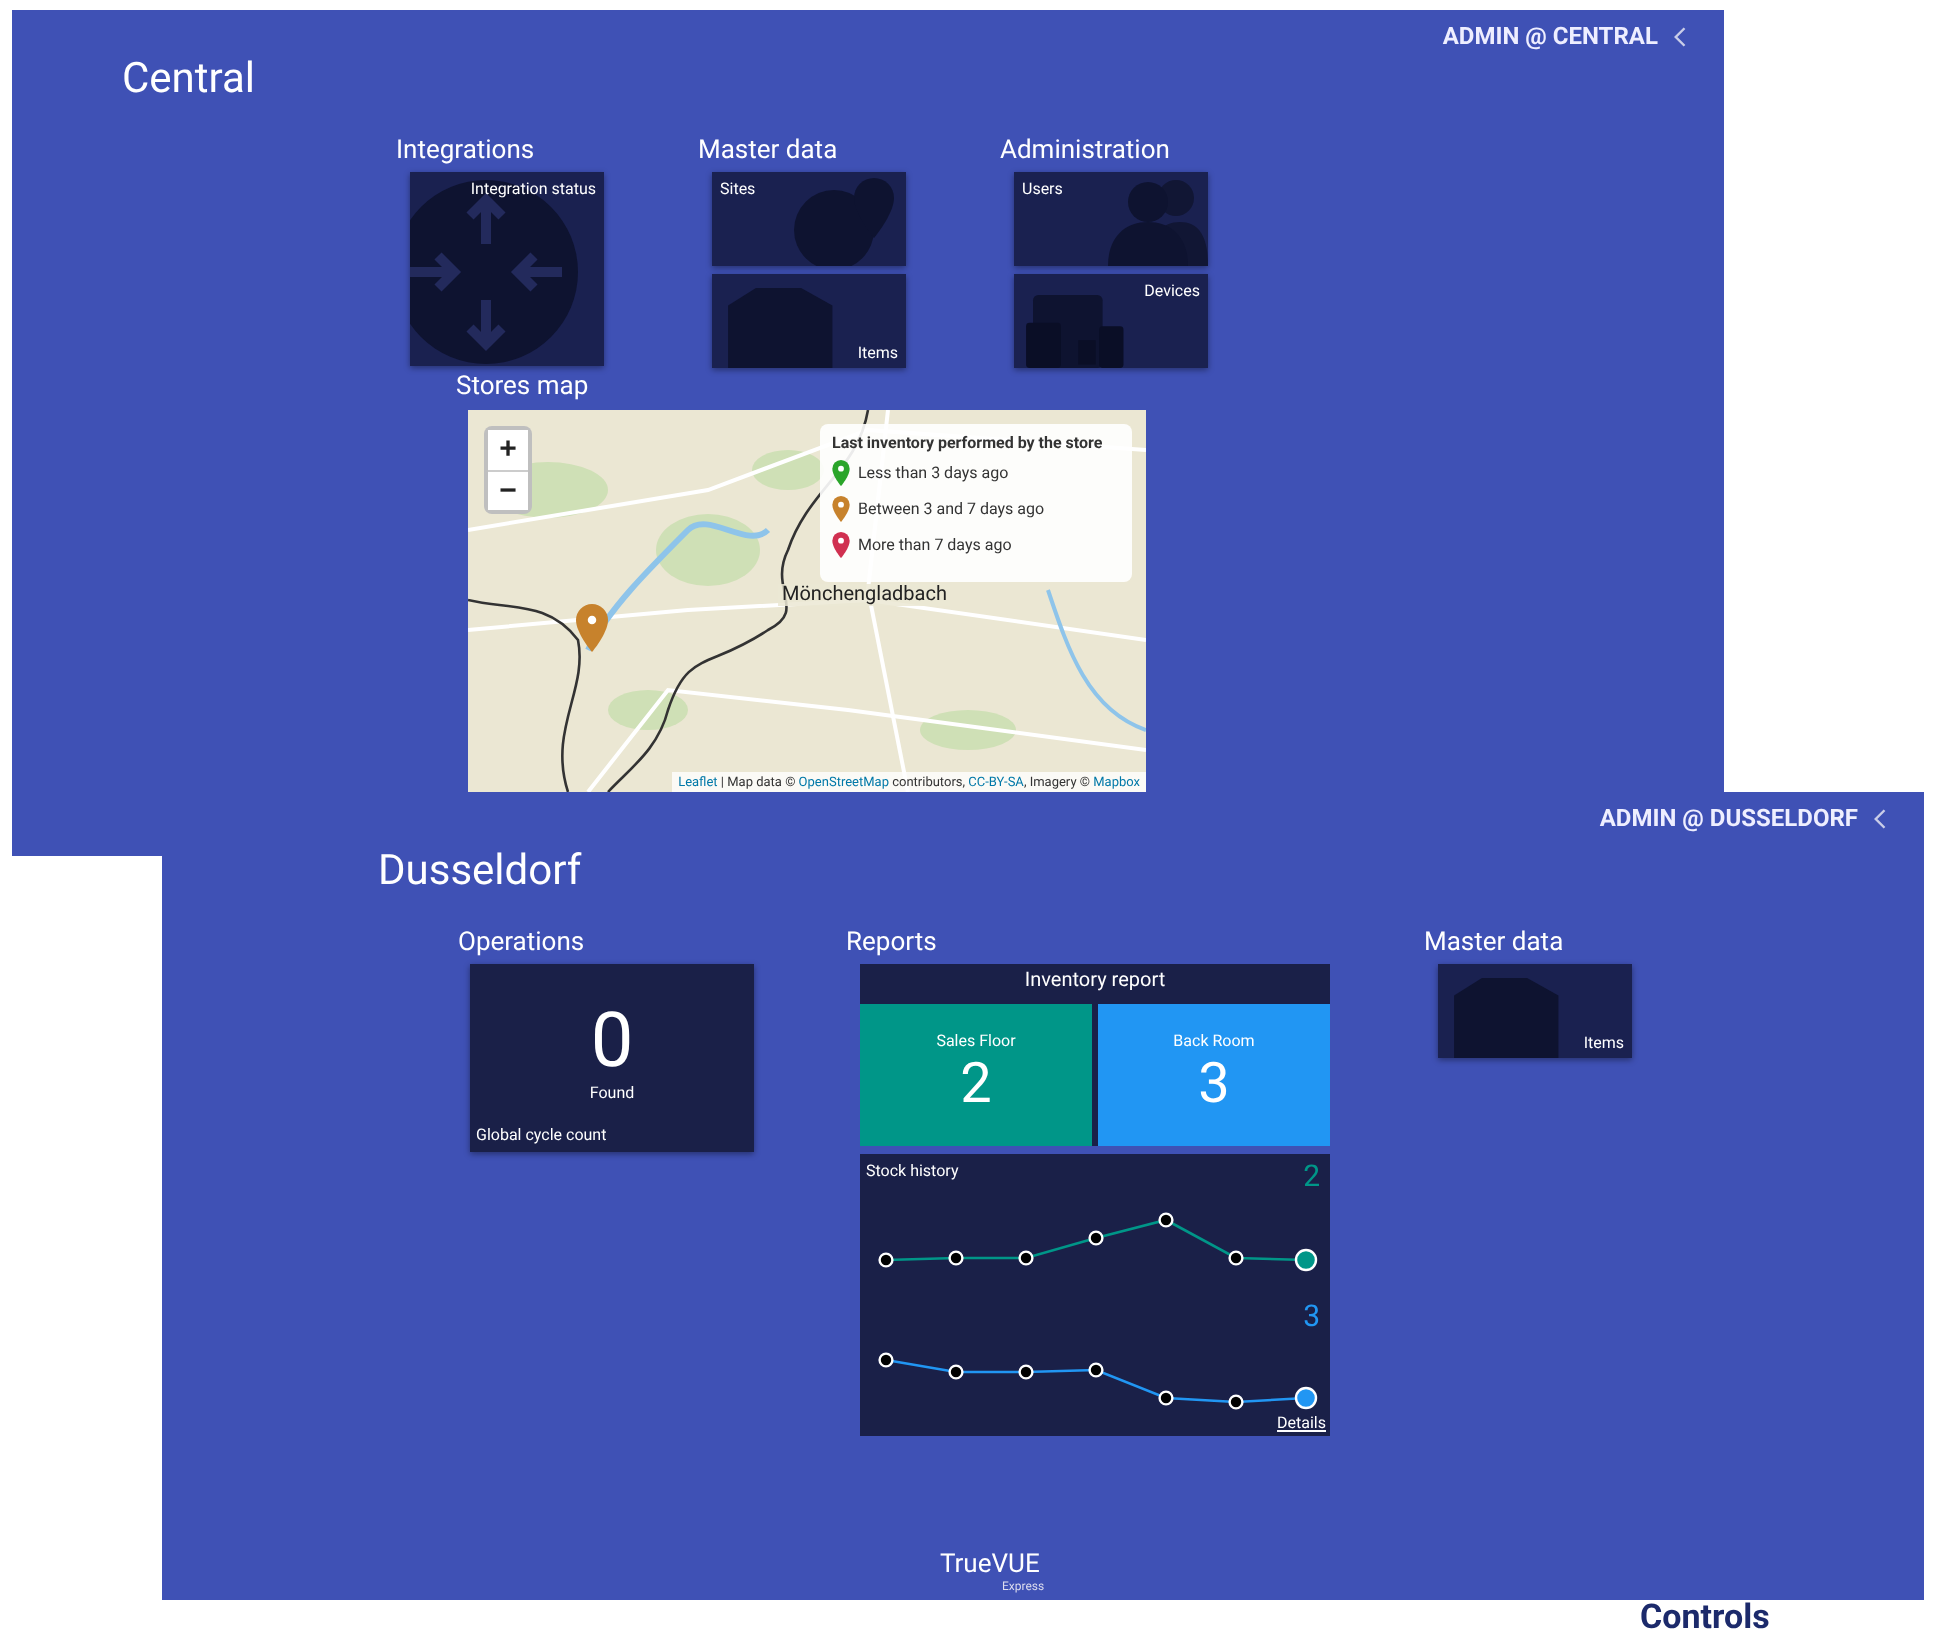 The height and width of the screenshot is (1634, 1948). What do you see at coordinates (1311, 1176) in the screenshot?
I see `series-value: 2` at bounding box center [1311, 1176].